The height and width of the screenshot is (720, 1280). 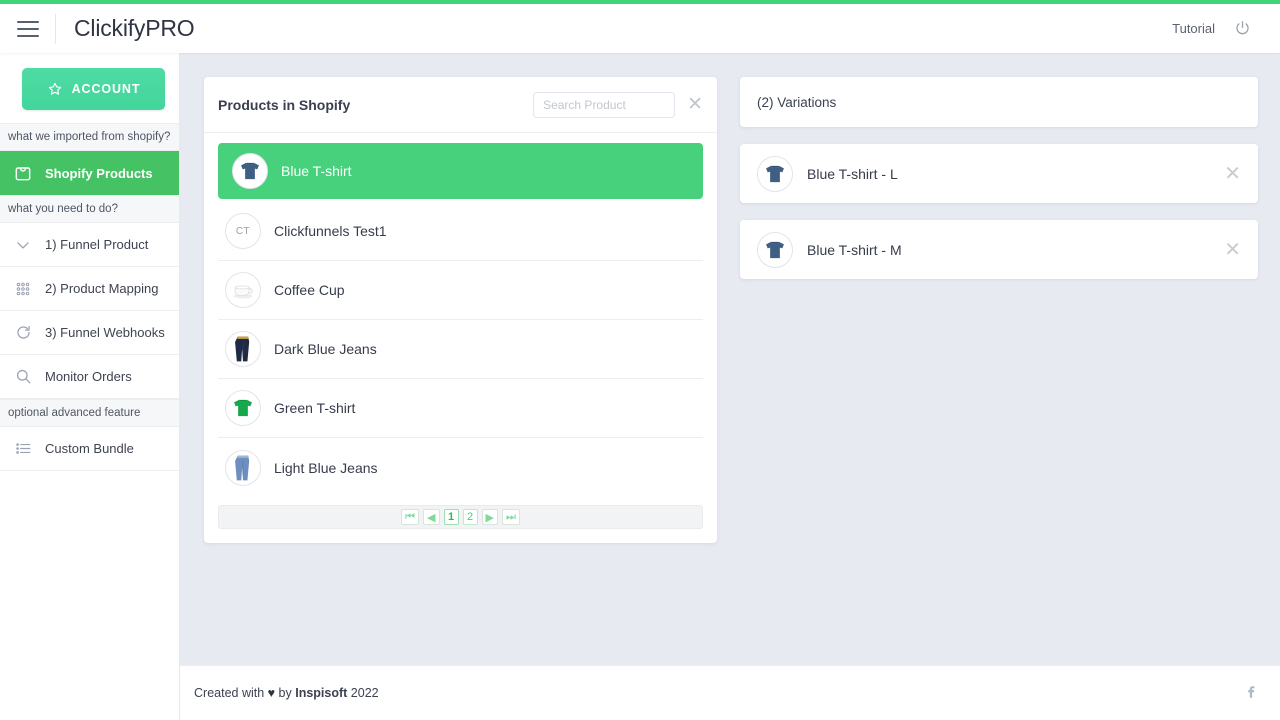 What do you see at coordinates (243, 349) in the screenshot?
I see `dark-jeans-thumbnail` at bounding box center [243, 349].